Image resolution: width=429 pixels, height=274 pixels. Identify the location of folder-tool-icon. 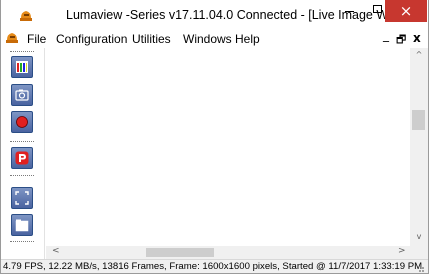
(22, 225).